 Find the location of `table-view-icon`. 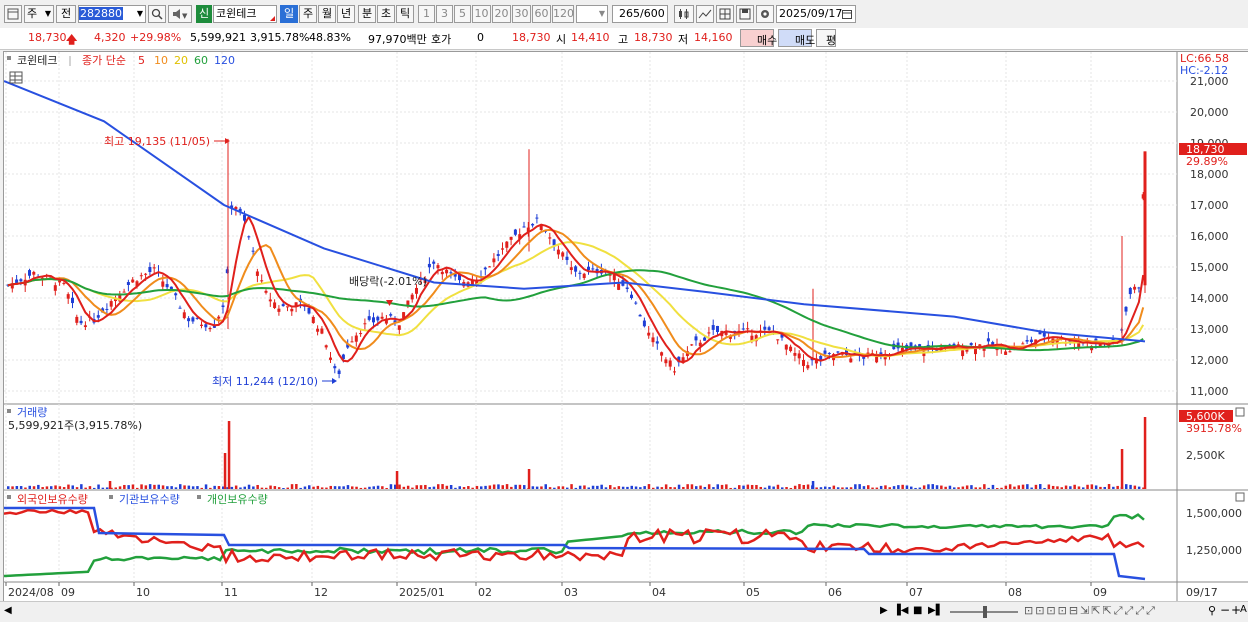

table-view-icon is located at coordinates (16, 77).